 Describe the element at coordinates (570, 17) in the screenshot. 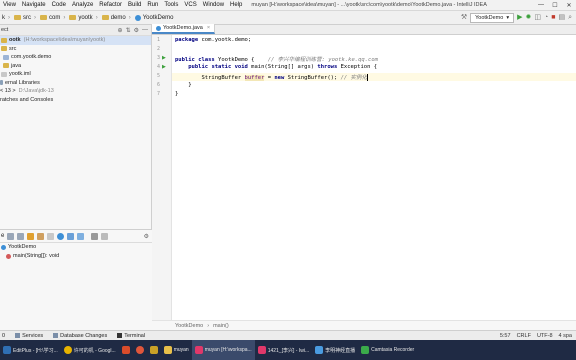

I see `search-icon: ⌕` at that location.